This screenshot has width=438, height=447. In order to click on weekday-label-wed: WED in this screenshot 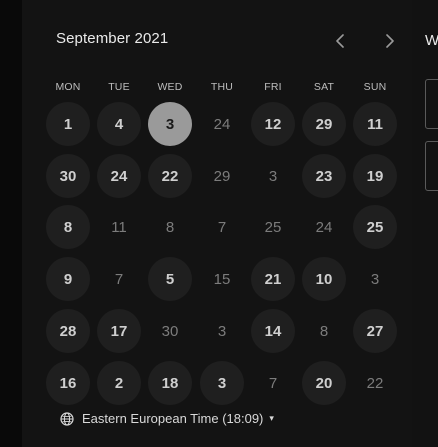, I will do `click(170, 87)`.